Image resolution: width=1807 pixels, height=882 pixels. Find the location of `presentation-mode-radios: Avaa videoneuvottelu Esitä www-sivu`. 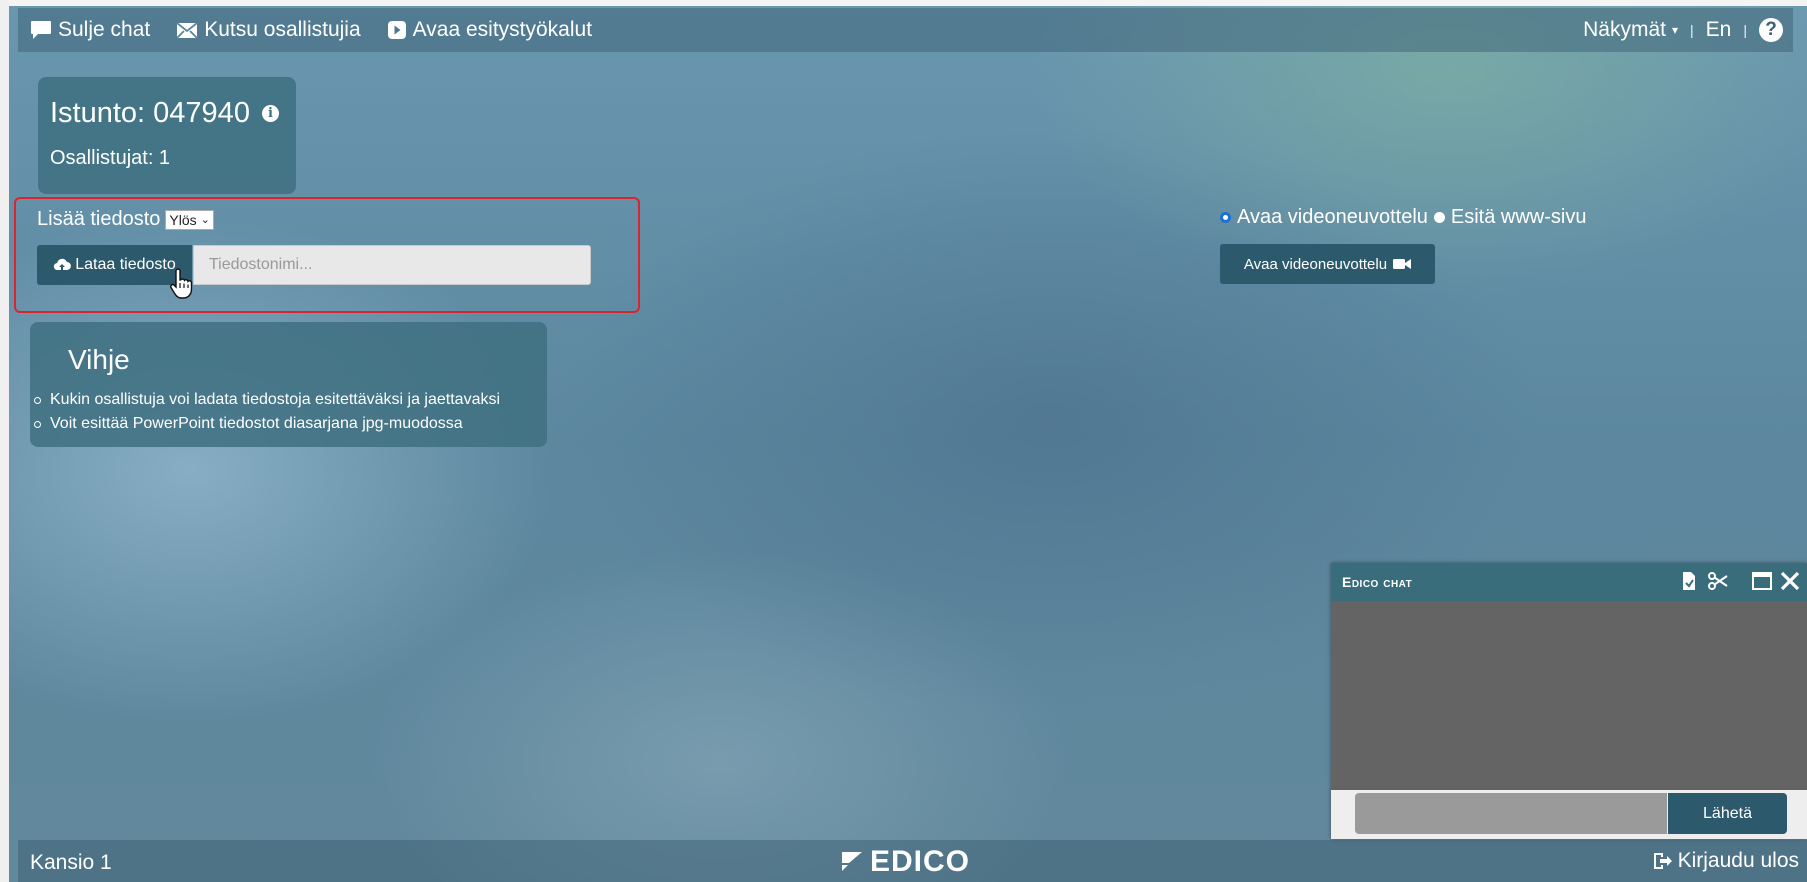

presentation-mode-radios: Avaa videoneuvottelu Esitä www-sivu is located at coordinates (1403, 217).